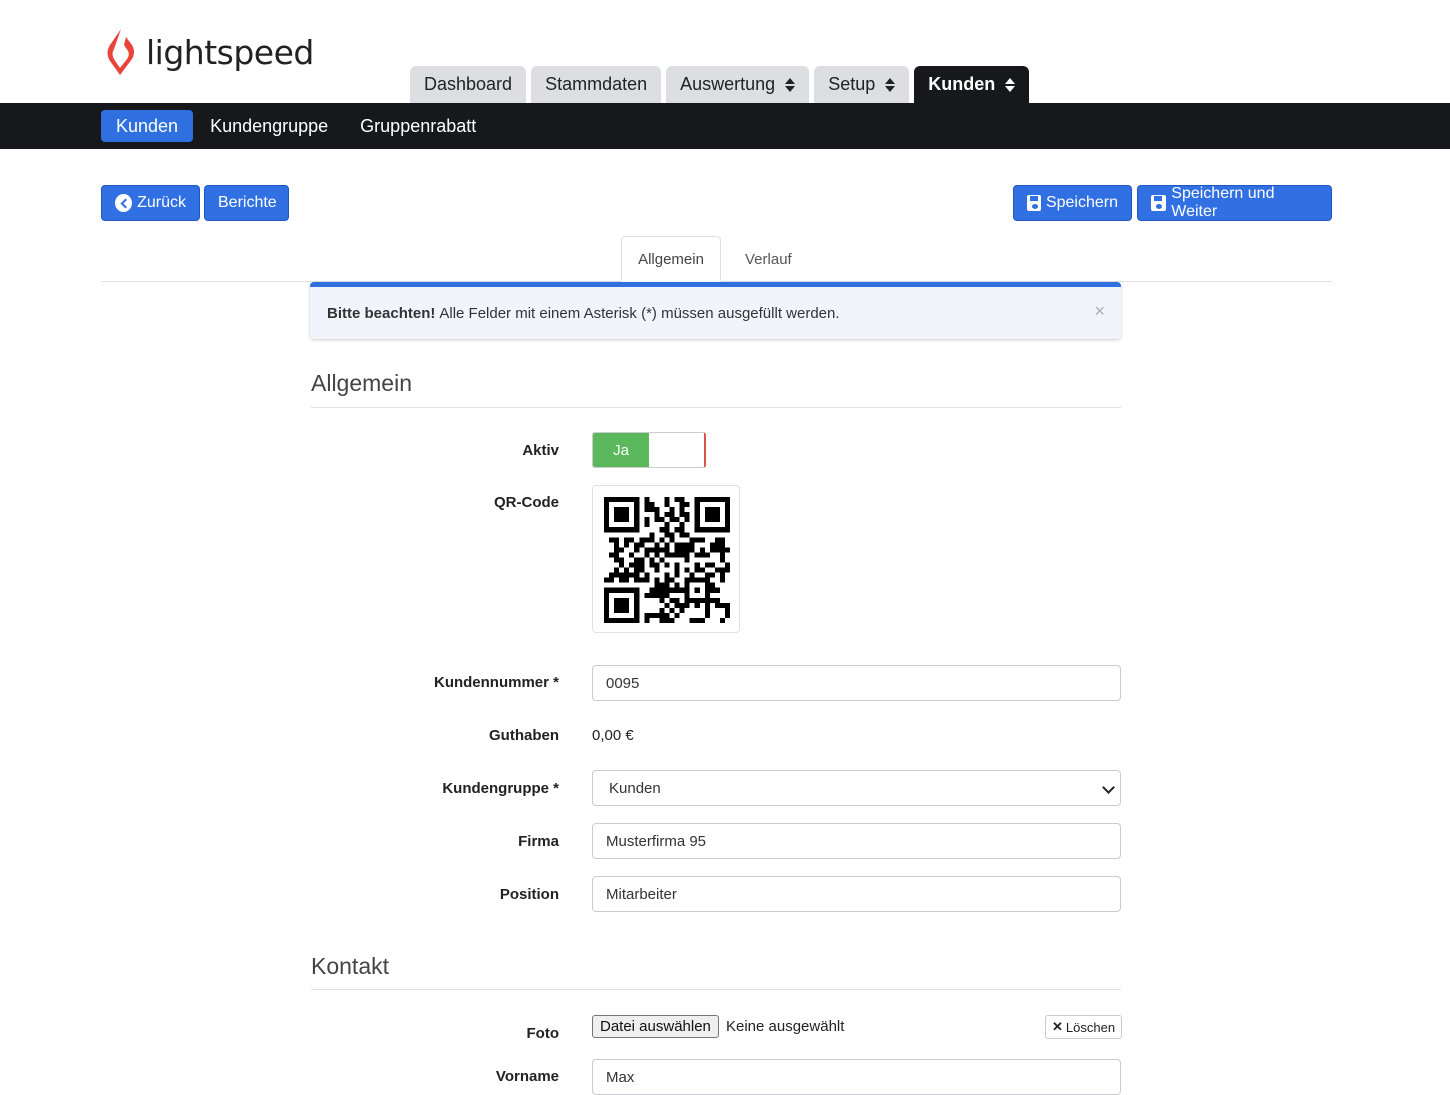  I want to click on save-button: Speichern, so click(1072, 203).